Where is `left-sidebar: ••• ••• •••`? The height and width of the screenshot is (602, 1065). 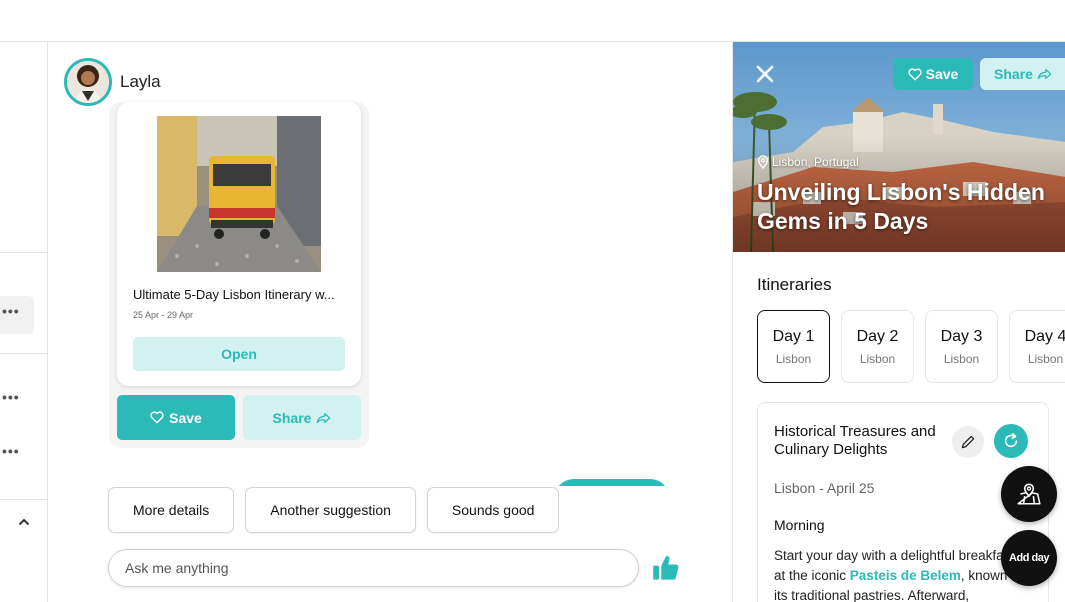 left-sidebar: ••• ••• ••• is located at coordinates (24, 322).